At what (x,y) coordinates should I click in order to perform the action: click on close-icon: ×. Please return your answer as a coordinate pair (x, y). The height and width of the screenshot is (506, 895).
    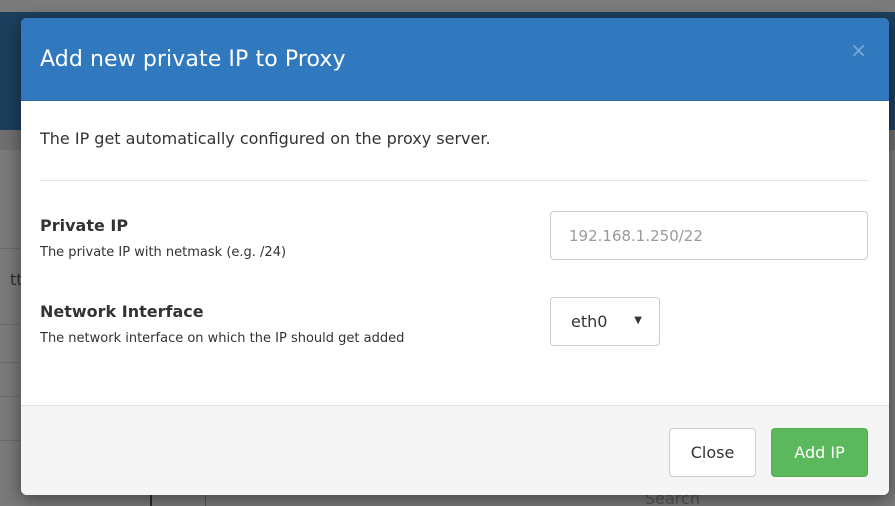
    Looking at the image, I should click on (858, 50).